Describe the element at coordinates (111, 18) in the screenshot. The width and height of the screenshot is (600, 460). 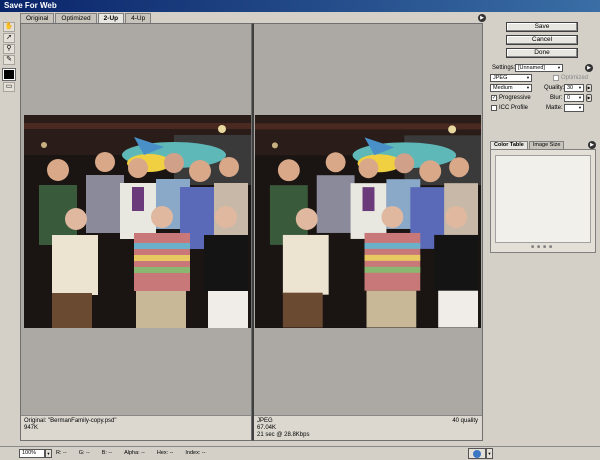
I see `tab-2-up: 2-Up` at that location.